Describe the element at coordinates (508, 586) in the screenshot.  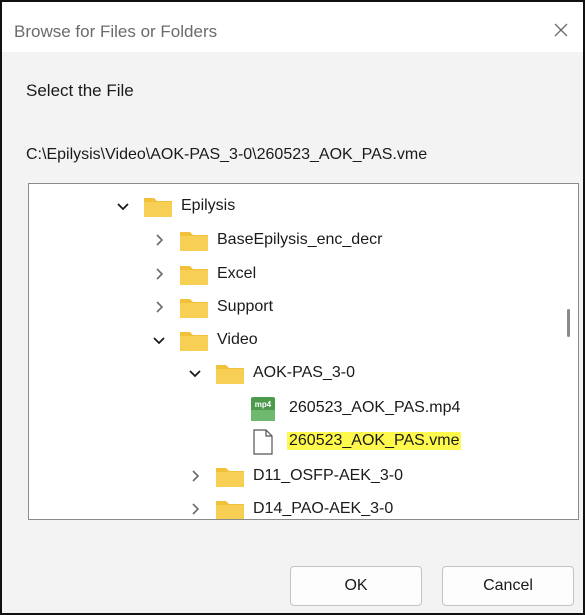
I see `cancel-button: Cancel` at that location.